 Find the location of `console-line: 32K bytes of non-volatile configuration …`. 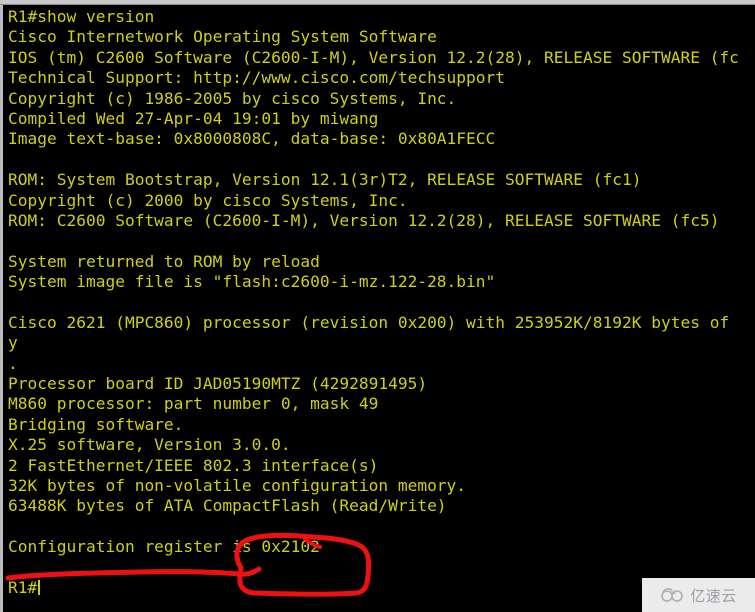

console-line: 32K bytes of non-volatile configuration … is located at coordinates (237, 485).